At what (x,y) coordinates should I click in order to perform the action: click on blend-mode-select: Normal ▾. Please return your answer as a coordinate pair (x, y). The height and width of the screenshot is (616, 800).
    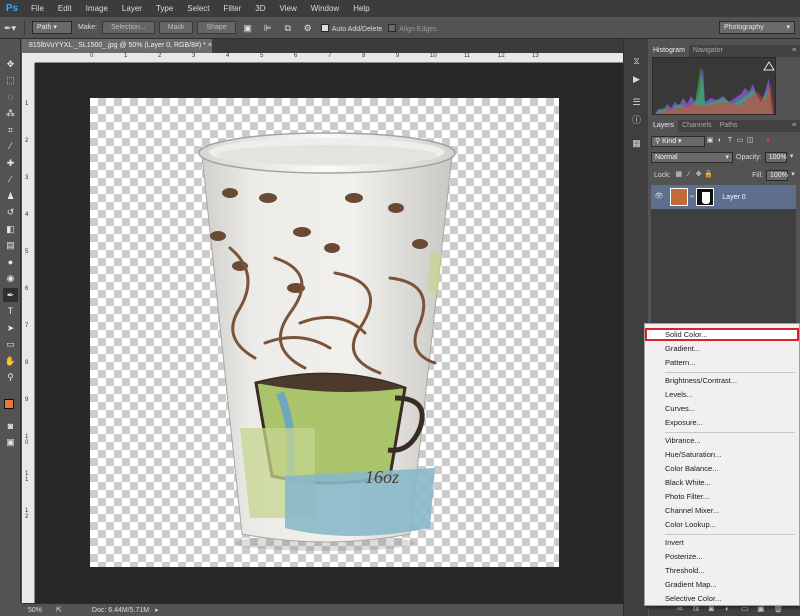
    Looking at the image, I should click on (692, 157).